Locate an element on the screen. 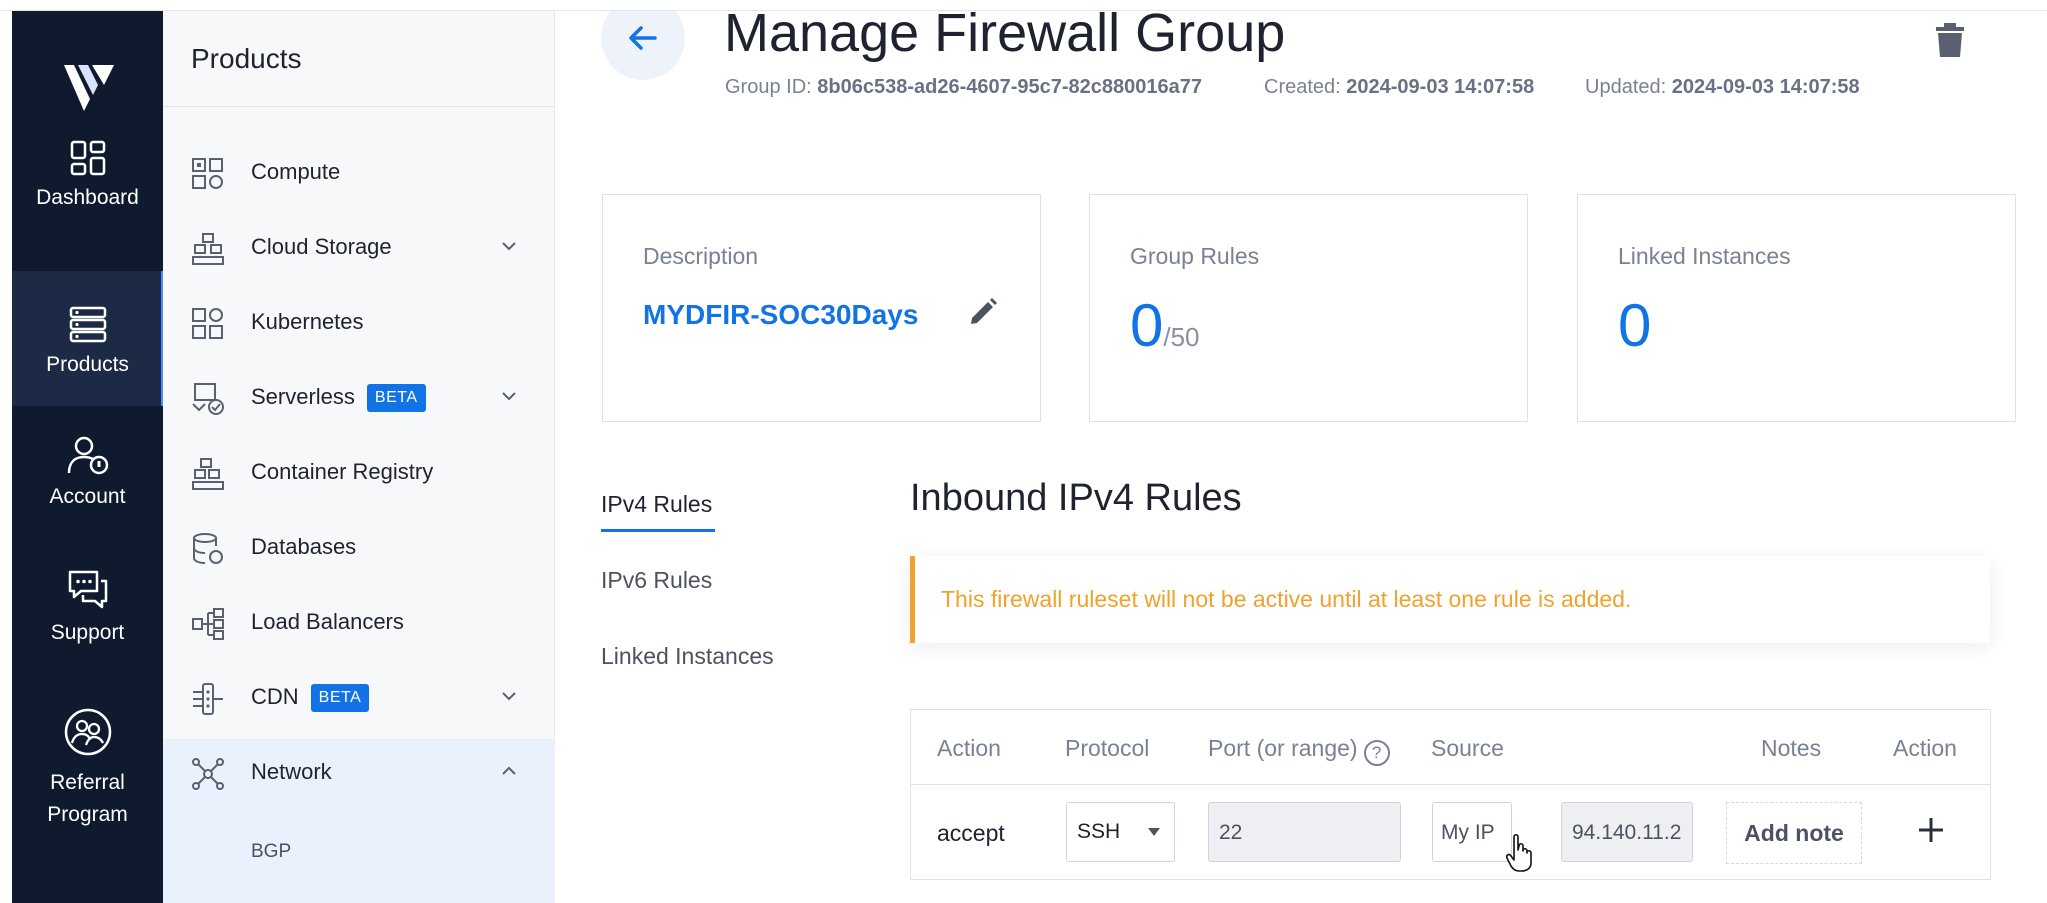  updated-date: Updated: 2024-09-03 14:07:58 is located at coordinates (1722, 87).